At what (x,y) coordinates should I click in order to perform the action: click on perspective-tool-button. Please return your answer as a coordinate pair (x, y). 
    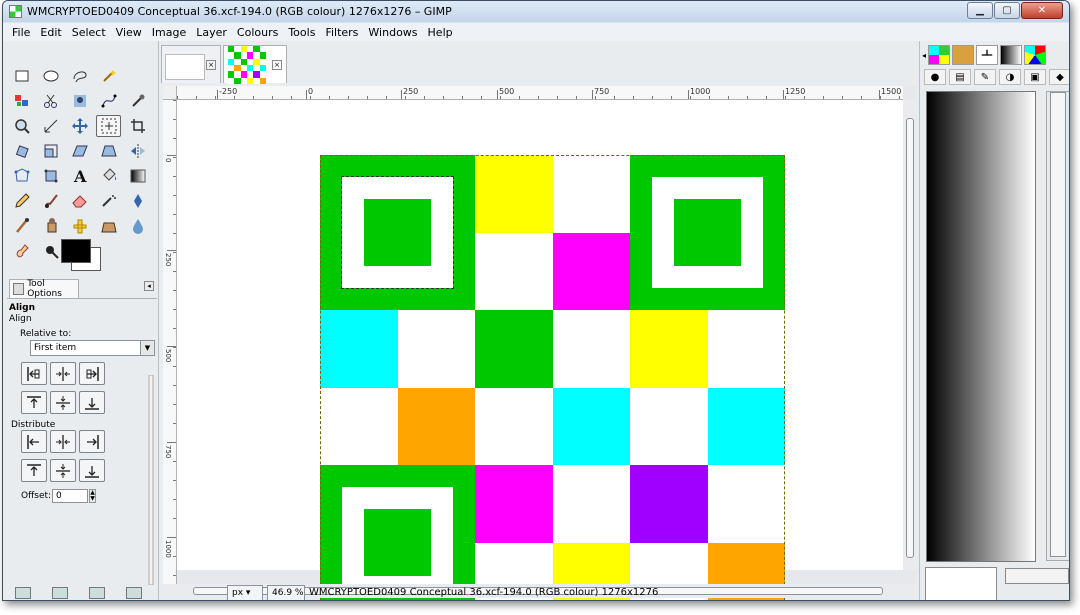
    Looking at the image, I should click on (108, 151).